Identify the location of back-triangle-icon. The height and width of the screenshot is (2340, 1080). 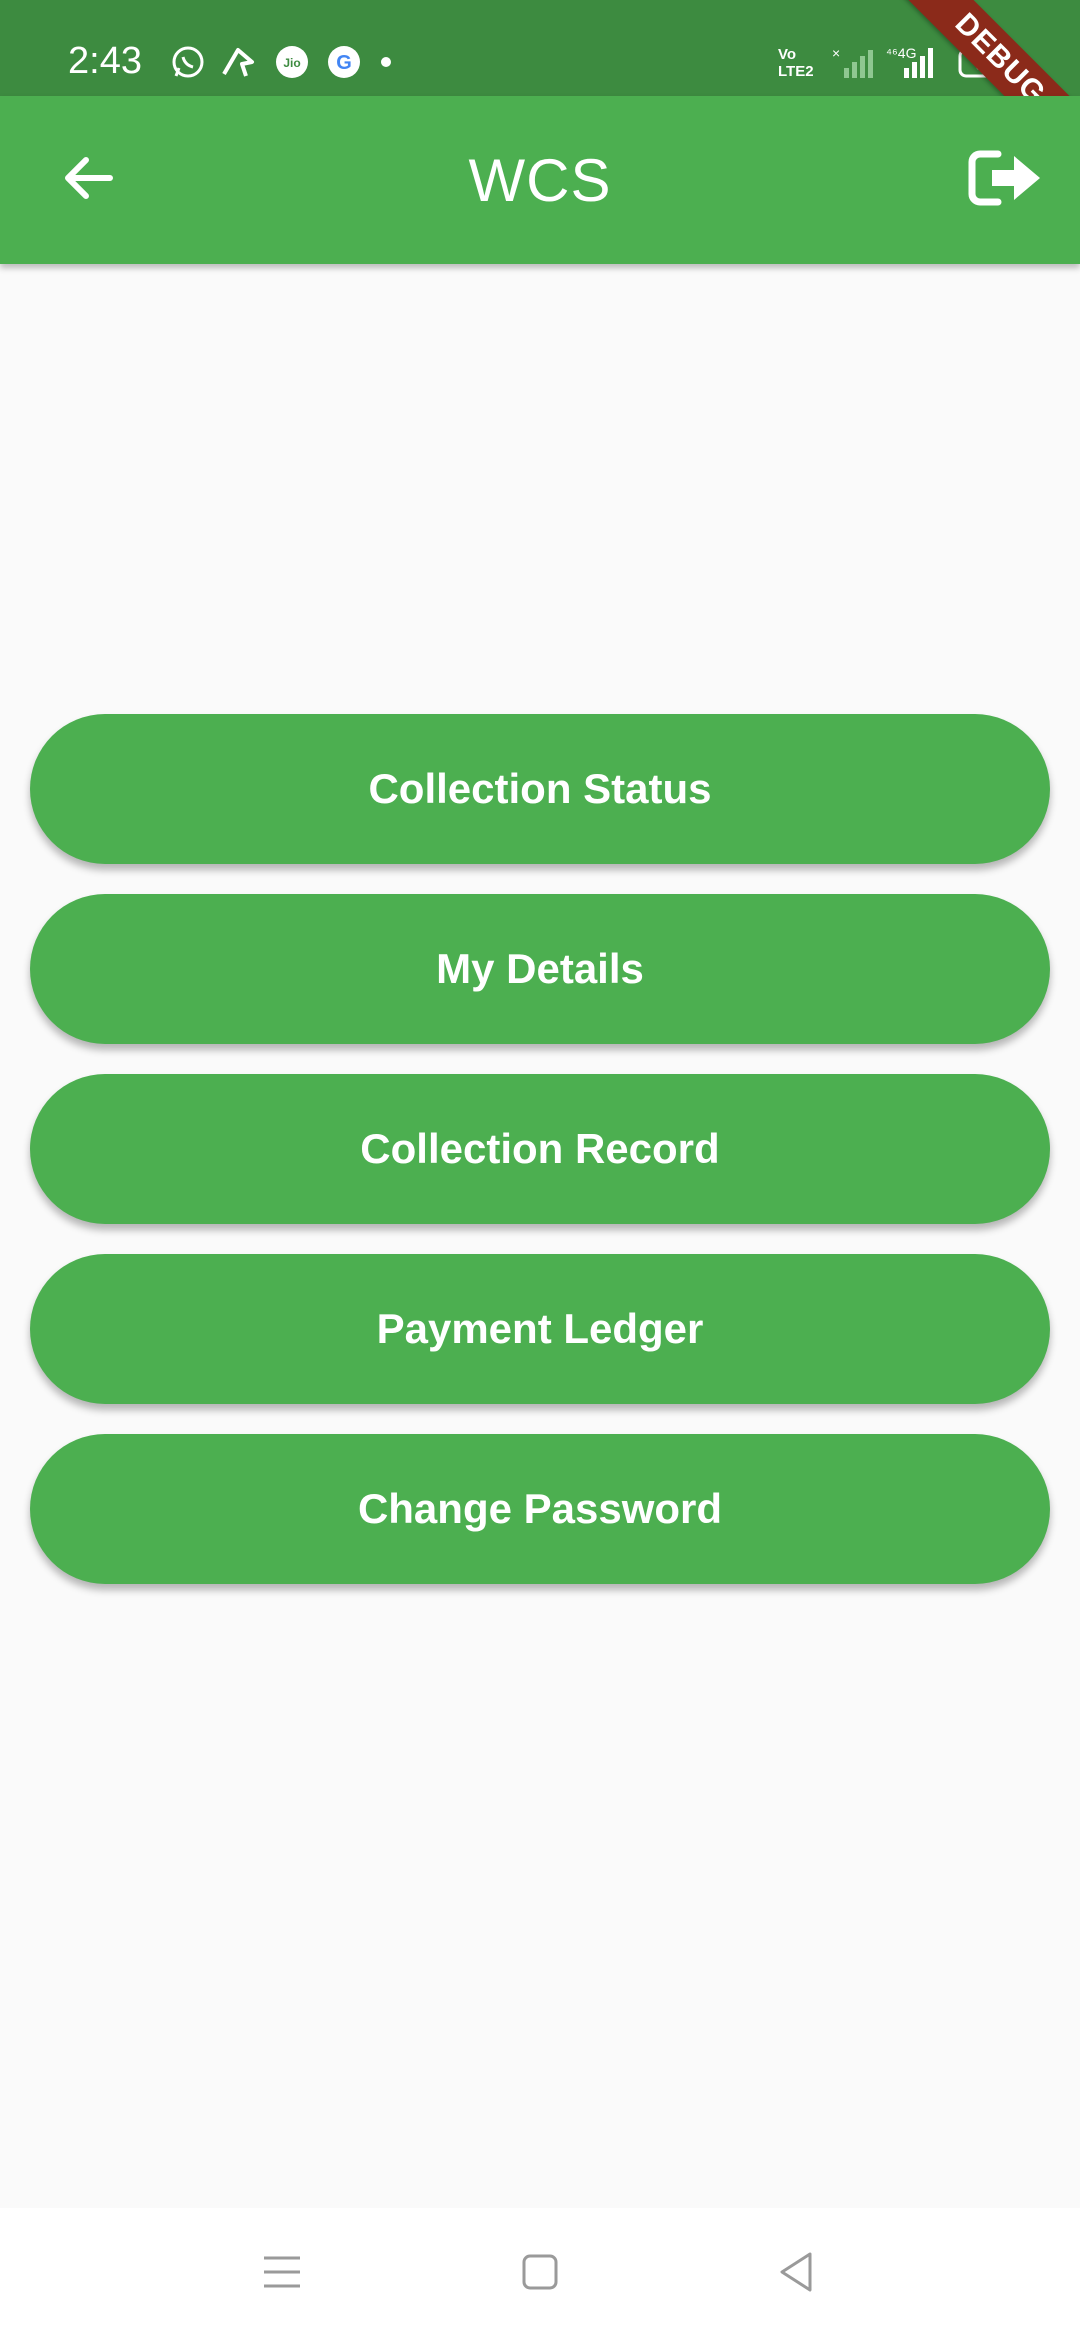
(796, 2274).